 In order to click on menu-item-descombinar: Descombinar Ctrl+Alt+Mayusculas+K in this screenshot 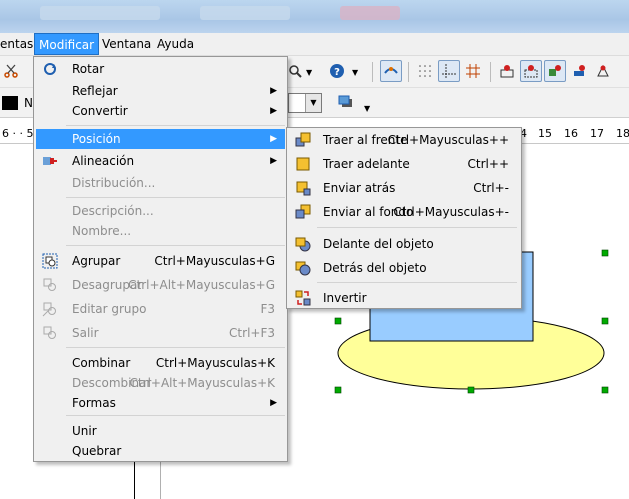, I will do `click(160, 383)`.